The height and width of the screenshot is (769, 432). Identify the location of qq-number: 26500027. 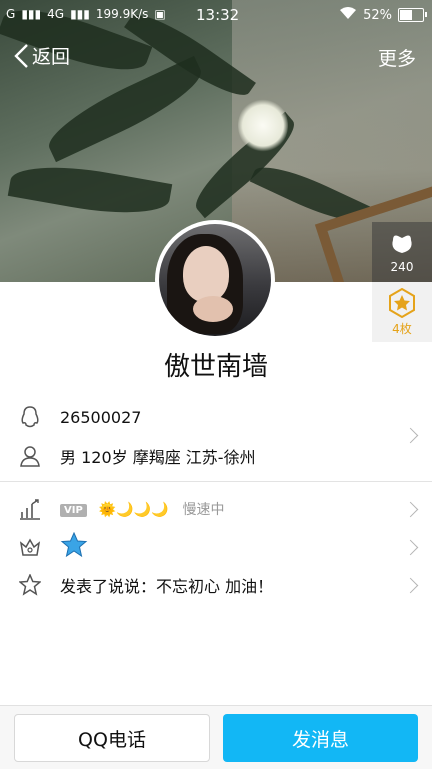
(101, 417).